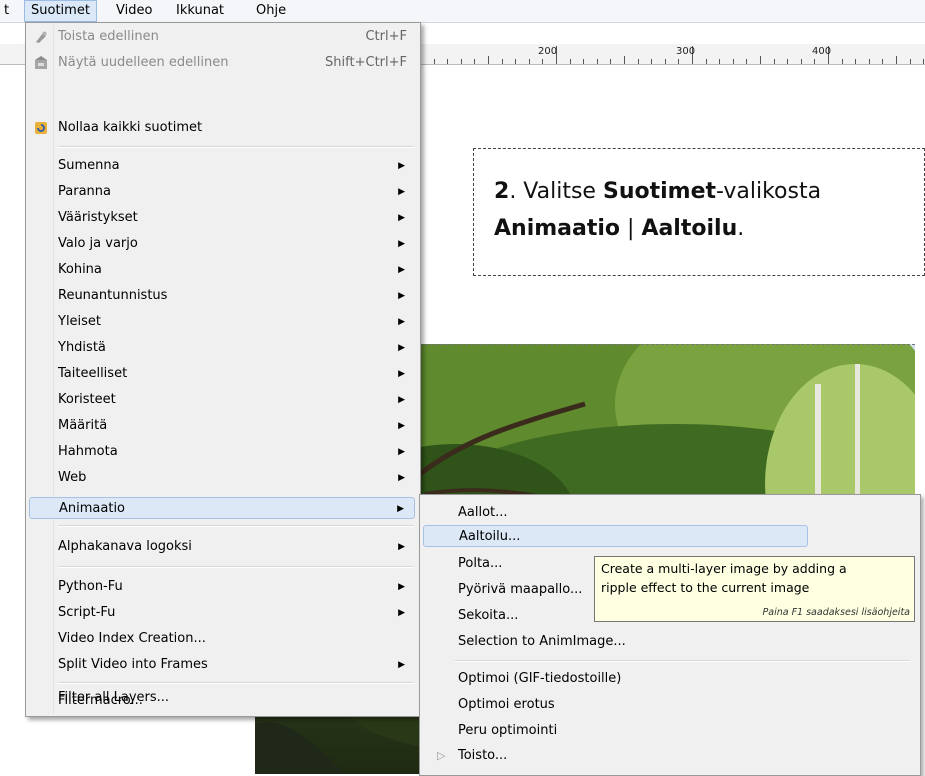 The height and width of the screenshot is (776, 925). What do you see at coordinates (87, 399) in the screenshot?
I see `menu-item-label: Koristeet` at bounding box center [87, 399].